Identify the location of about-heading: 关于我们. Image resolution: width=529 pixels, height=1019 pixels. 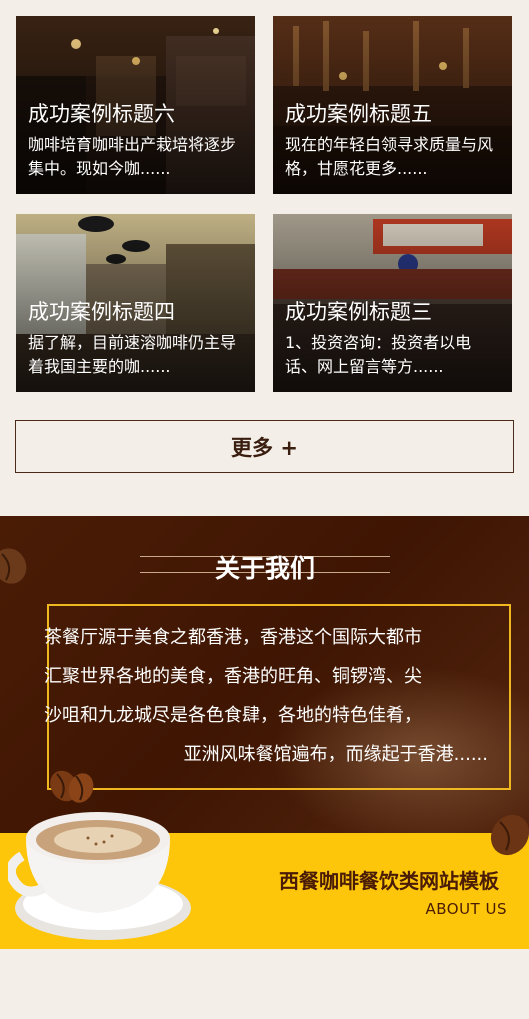
(265, 566).